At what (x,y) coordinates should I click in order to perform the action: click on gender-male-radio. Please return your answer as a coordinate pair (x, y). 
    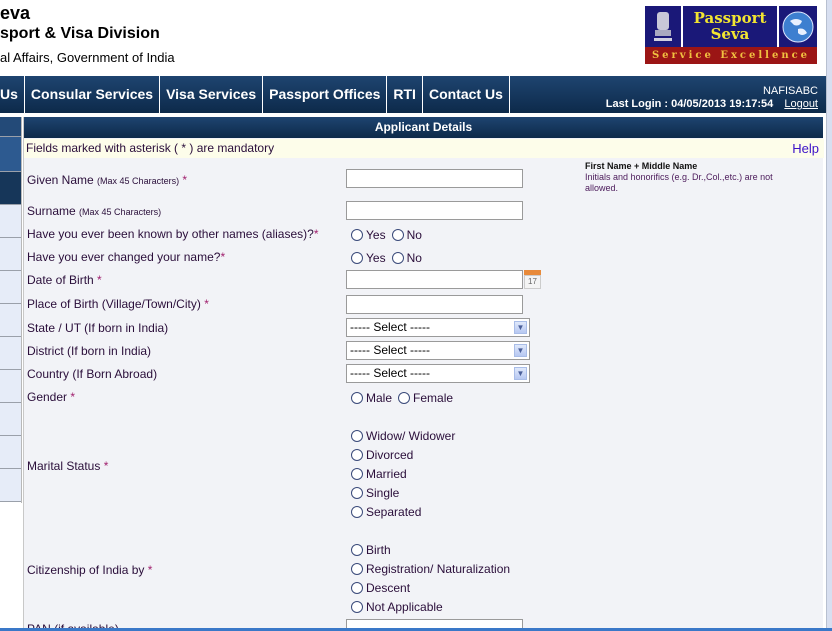
    Looking at the image, I should click on (357, 398).